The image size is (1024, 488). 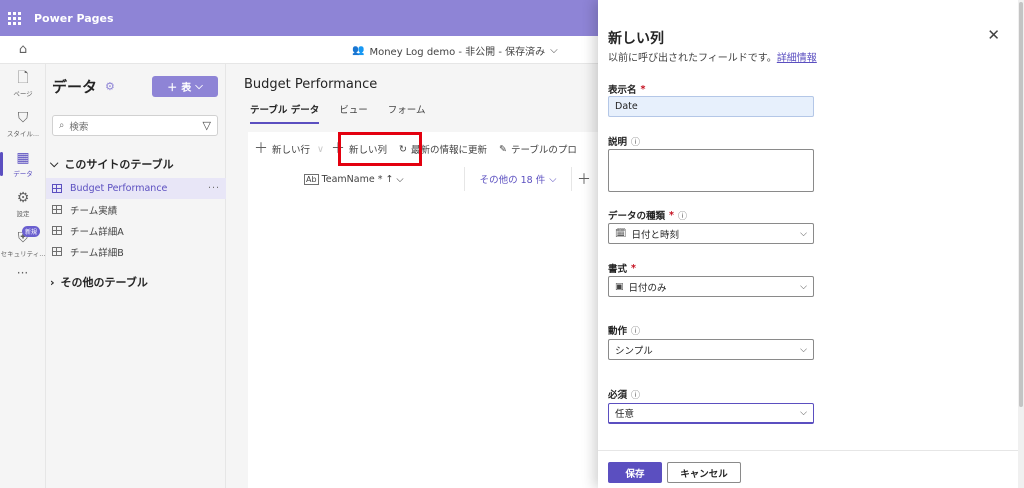 What do you see at coordinates (618, 142) in the screenshot?
I see `label-text: 説明` at bounding box center [618, 142].